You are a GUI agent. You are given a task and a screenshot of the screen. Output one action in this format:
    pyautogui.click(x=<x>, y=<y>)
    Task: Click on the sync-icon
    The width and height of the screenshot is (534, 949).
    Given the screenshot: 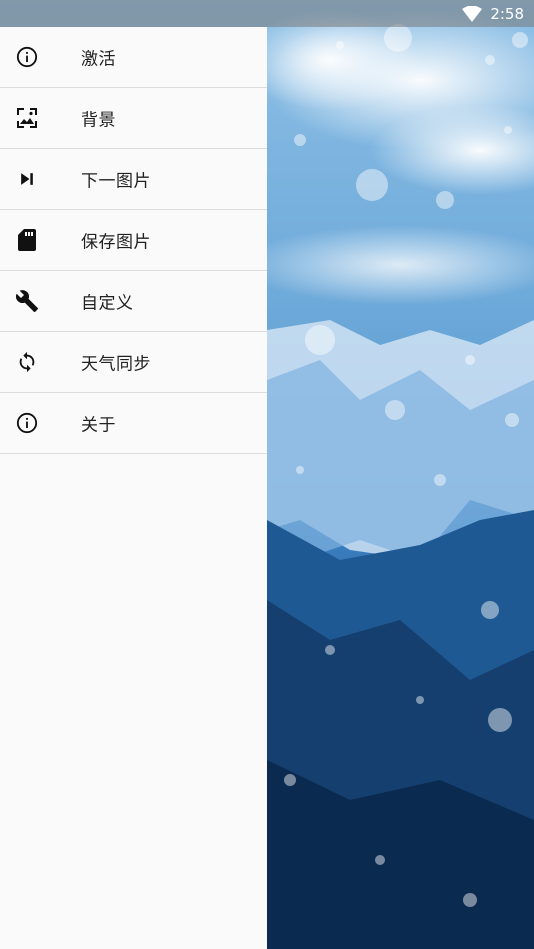 What is the action you would take?
    pyautogui.click(x=27, y=362)
    